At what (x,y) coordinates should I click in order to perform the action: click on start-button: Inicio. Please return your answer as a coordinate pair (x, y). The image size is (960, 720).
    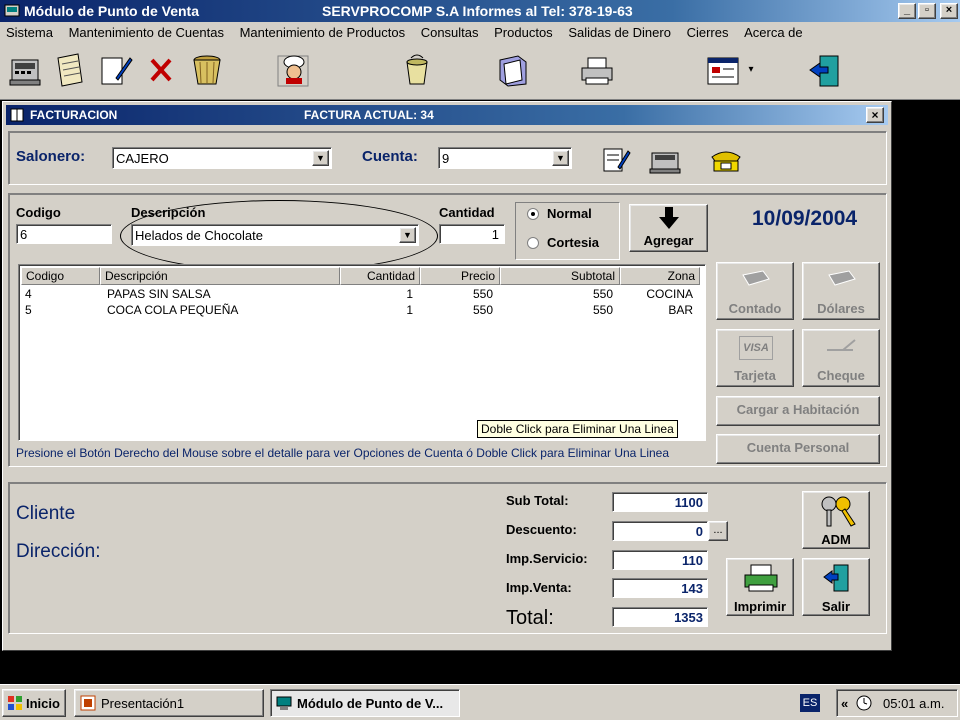
    Looking at the image, I should click on (34, 703).